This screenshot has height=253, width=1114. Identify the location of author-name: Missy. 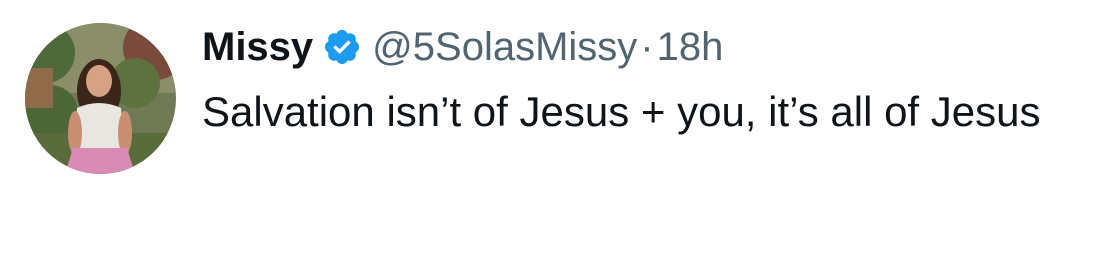
(257, 47).